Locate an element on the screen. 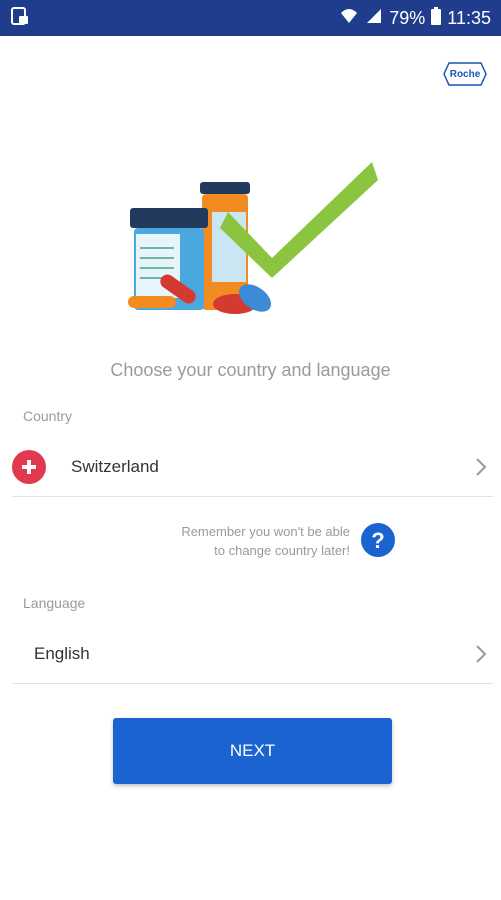 This screenshot has height=900, width=501. language-value: English is located at coordinates (62, 653).